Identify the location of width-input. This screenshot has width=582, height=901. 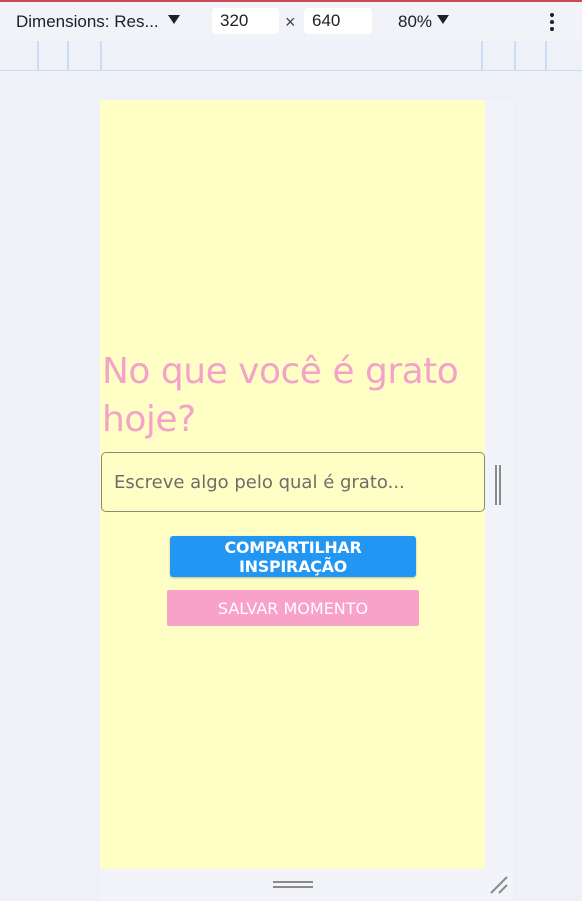
(245, 21).